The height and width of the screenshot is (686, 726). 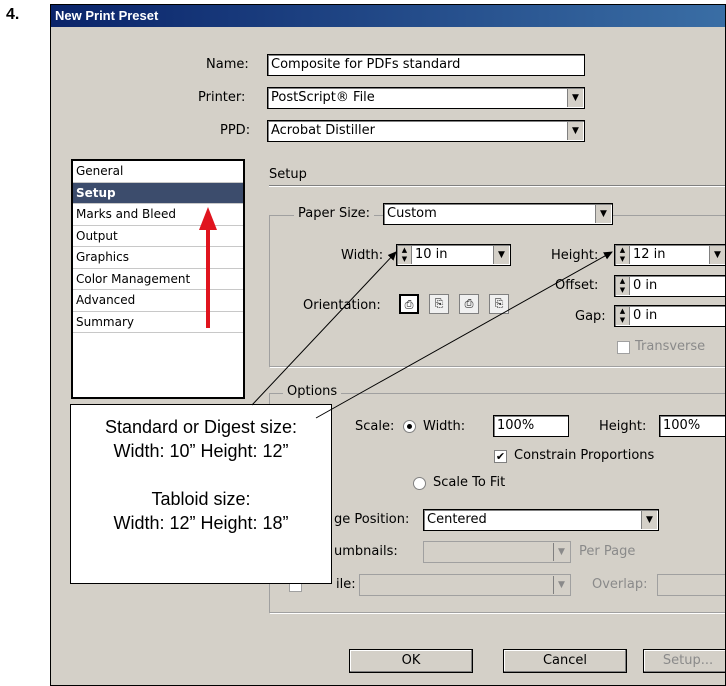 What do you see at coordinates (497, 186) in the screenshot?
I see `setup-divider` at bounding box center [497, 186].